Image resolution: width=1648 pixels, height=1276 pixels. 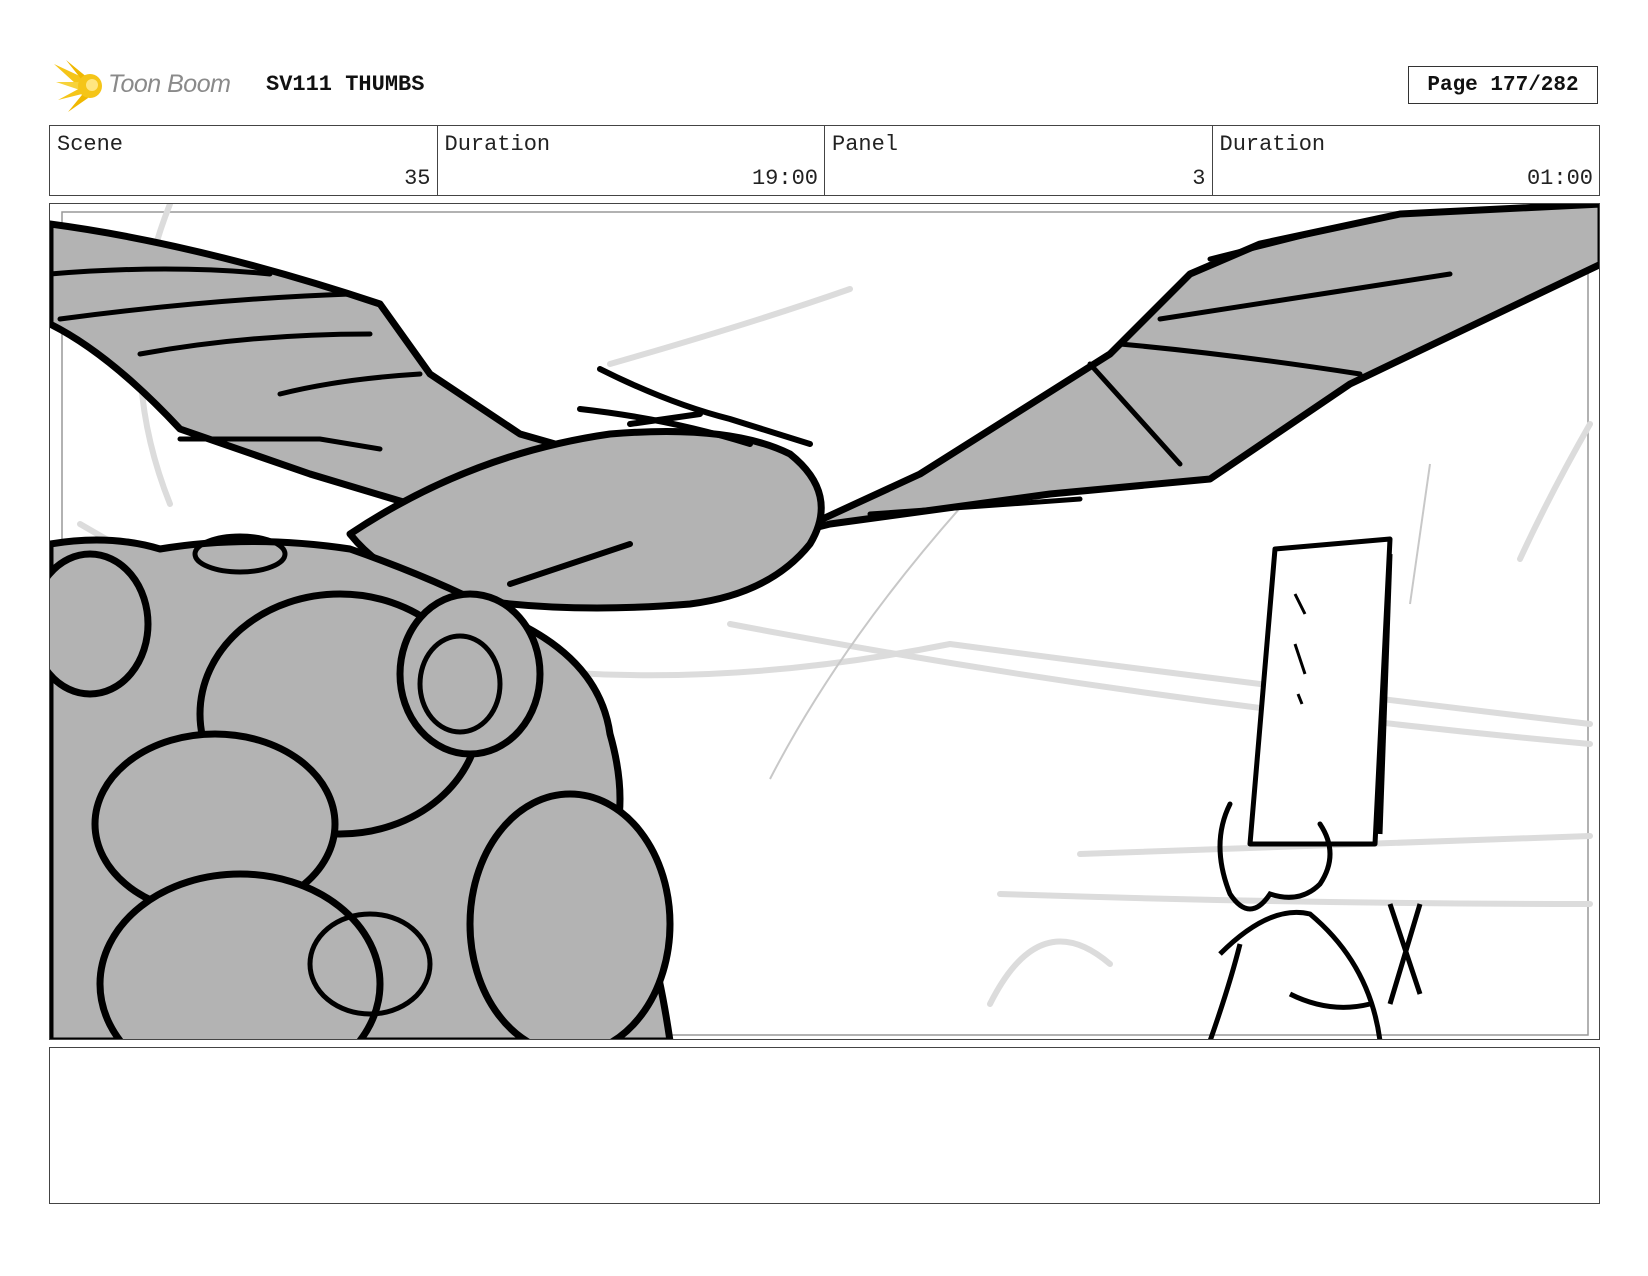 I want to click on panel-cell: Panel 3, so click(x=1019, y=160).